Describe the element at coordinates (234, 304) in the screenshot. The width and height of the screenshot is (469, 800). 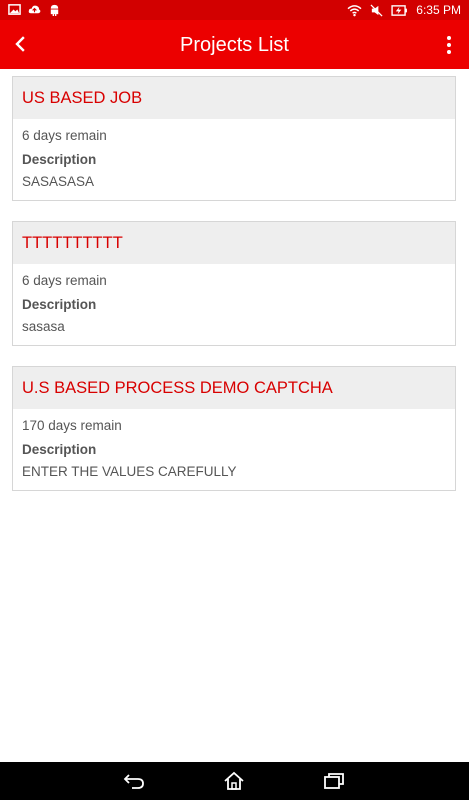
I see `project-body: 6 days remain Description sasasa` at that location.